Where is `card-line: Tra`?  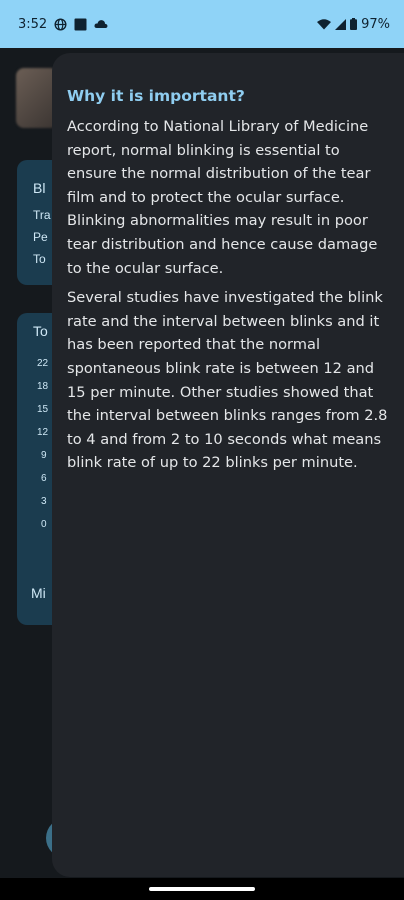
card-line: Tra is located at coordinates (42, 215).